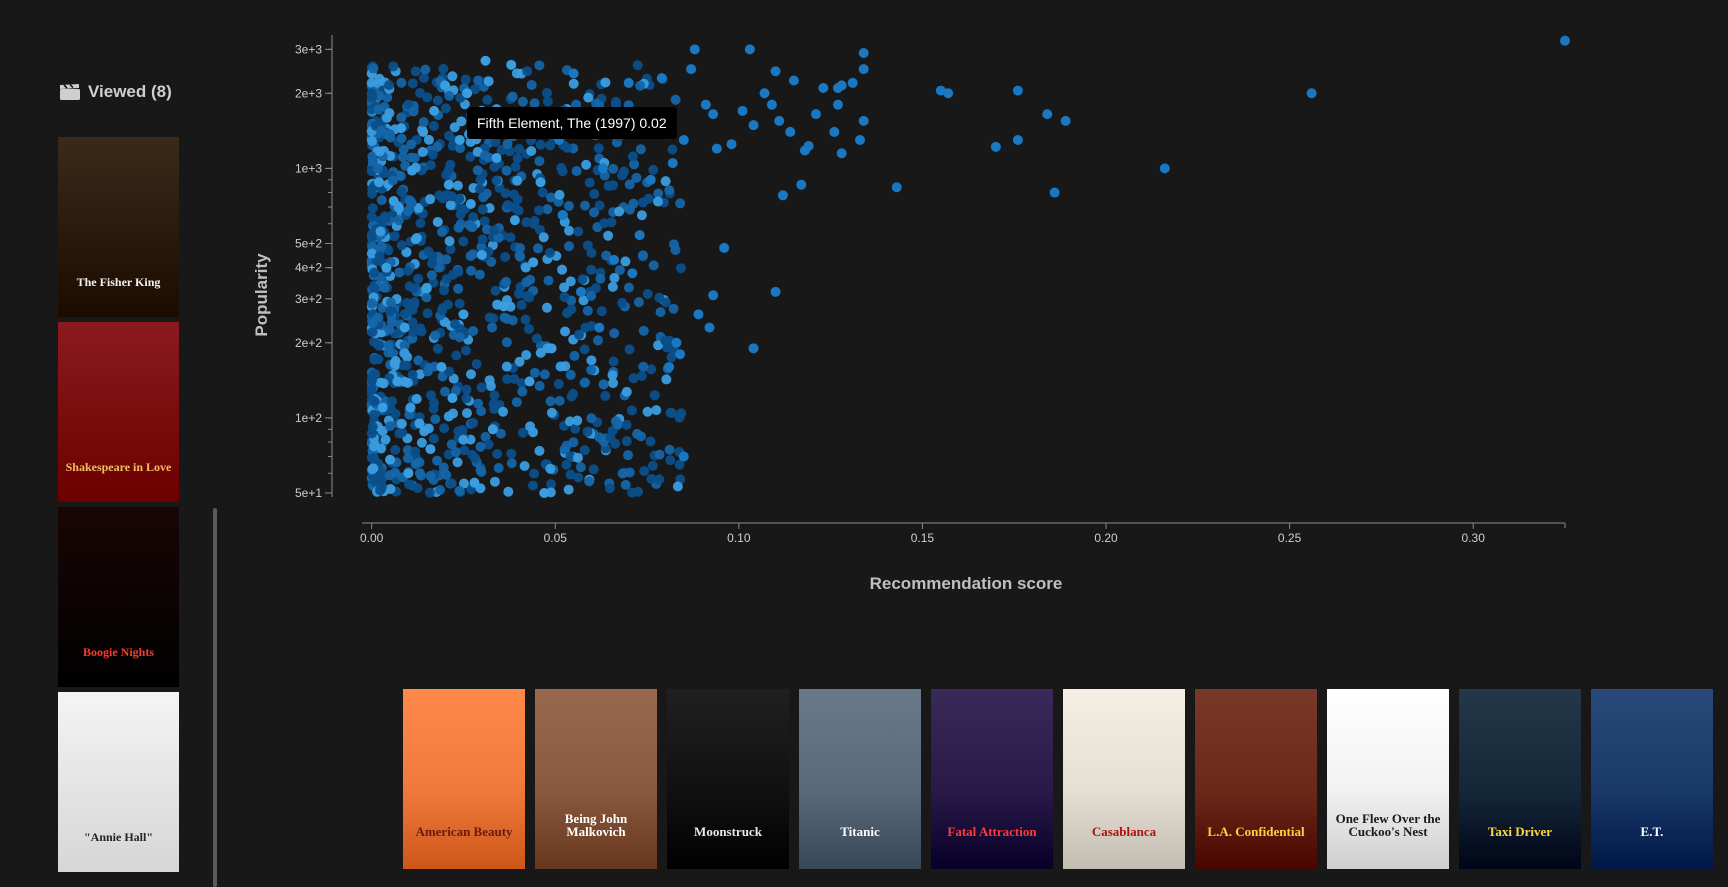 Image resolution: width=1728 pixels, height=887 pixels. Describe the element at coordinates (1124, 832) in the screenshot. I see `recommendation-poster-title: Casablanca` at that location.